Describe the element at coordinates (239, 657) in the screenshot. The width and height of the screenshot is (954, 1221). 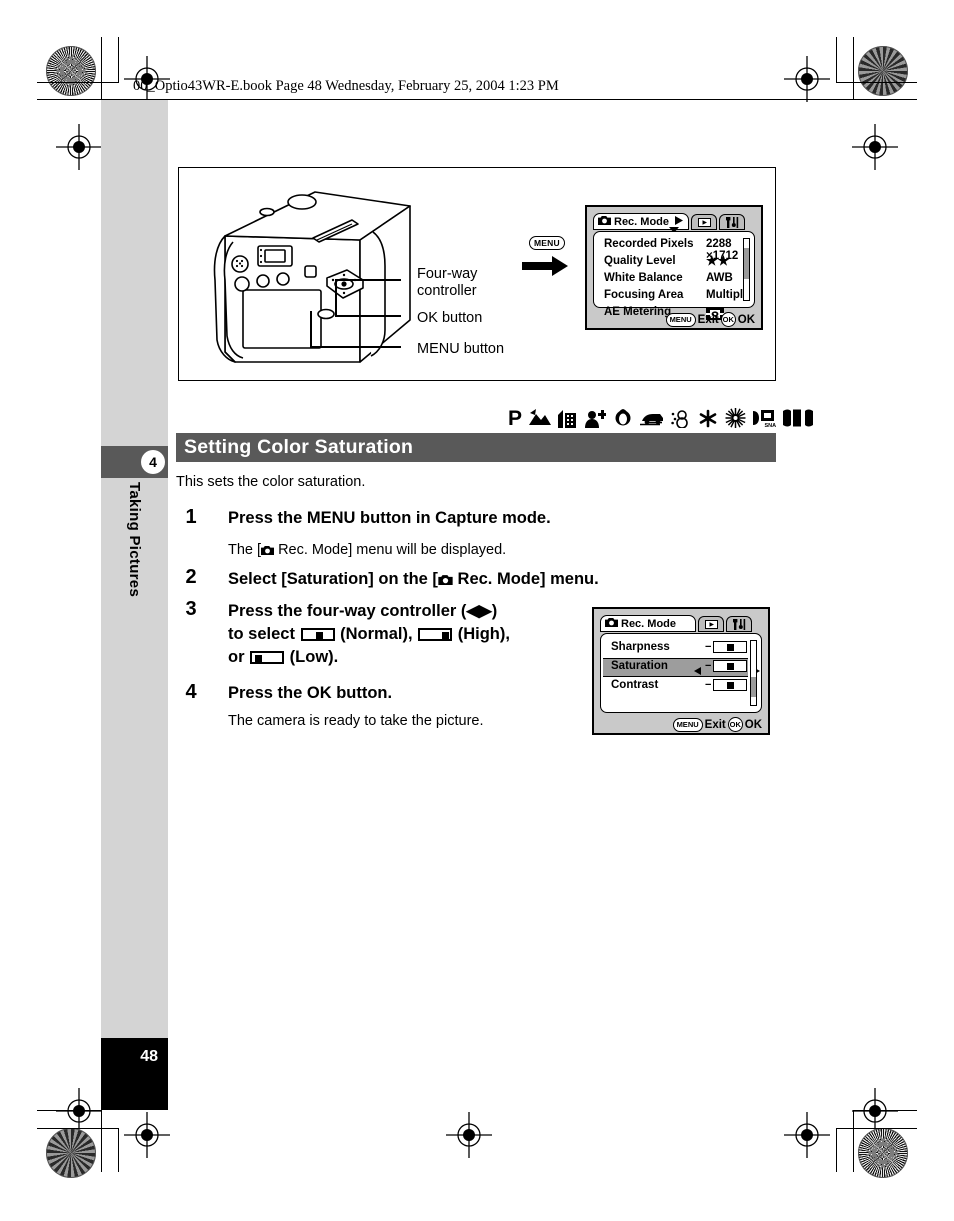
I see `step-3-line3-pre: or` at that location.